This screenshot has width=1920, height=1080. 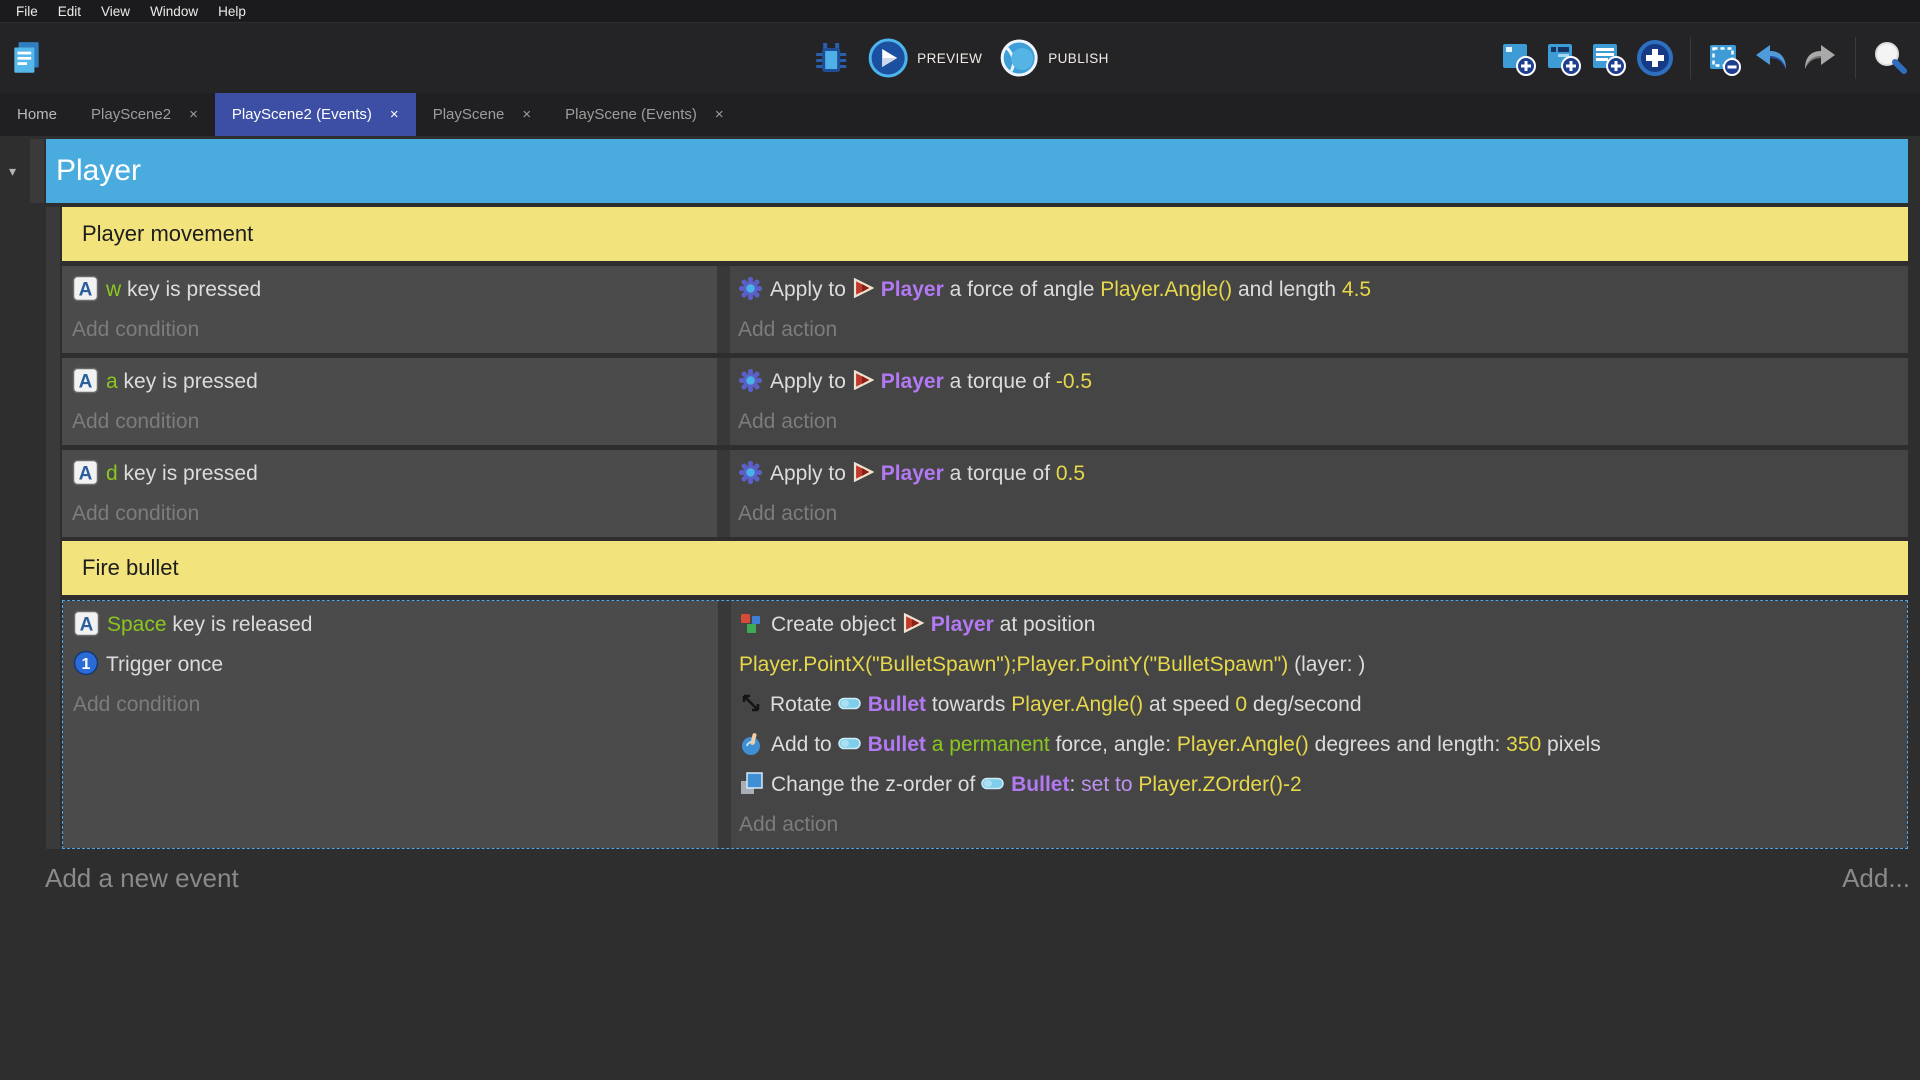 What do you see at coordinates (232, 11) in the screenshot?
I see `menu-help: Help` at bounding box center [232, 11].